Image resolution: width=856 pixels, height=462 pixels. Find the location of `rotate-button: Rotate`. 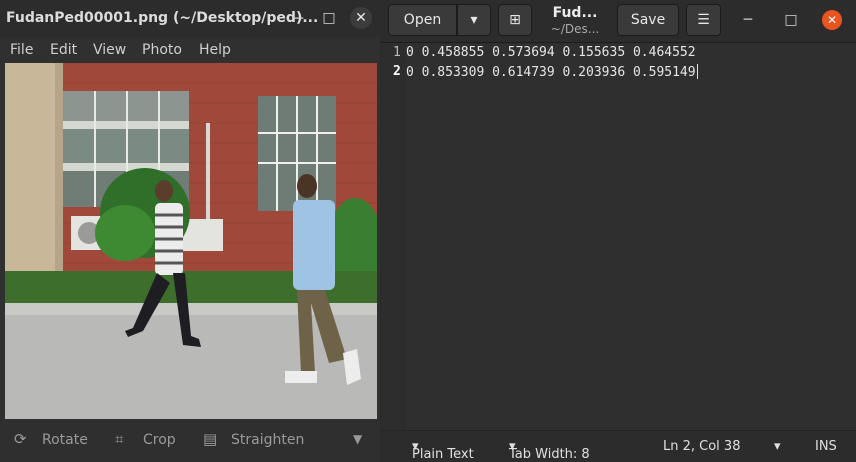

rotate-button: Rotate is located at coordinates (65, 440).